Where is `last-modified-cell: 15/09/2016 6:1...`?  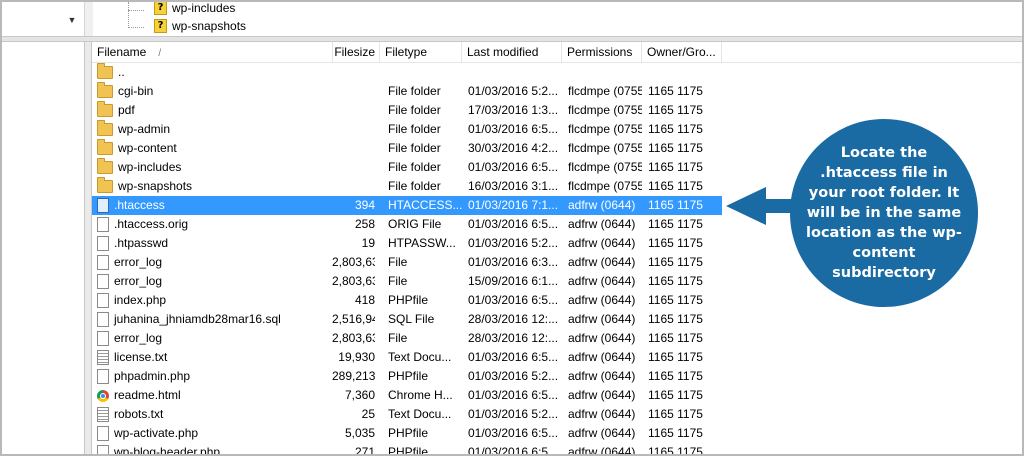 last-modified-cell: 15/09/2016 6:1... is located at coordinates (513, 281).